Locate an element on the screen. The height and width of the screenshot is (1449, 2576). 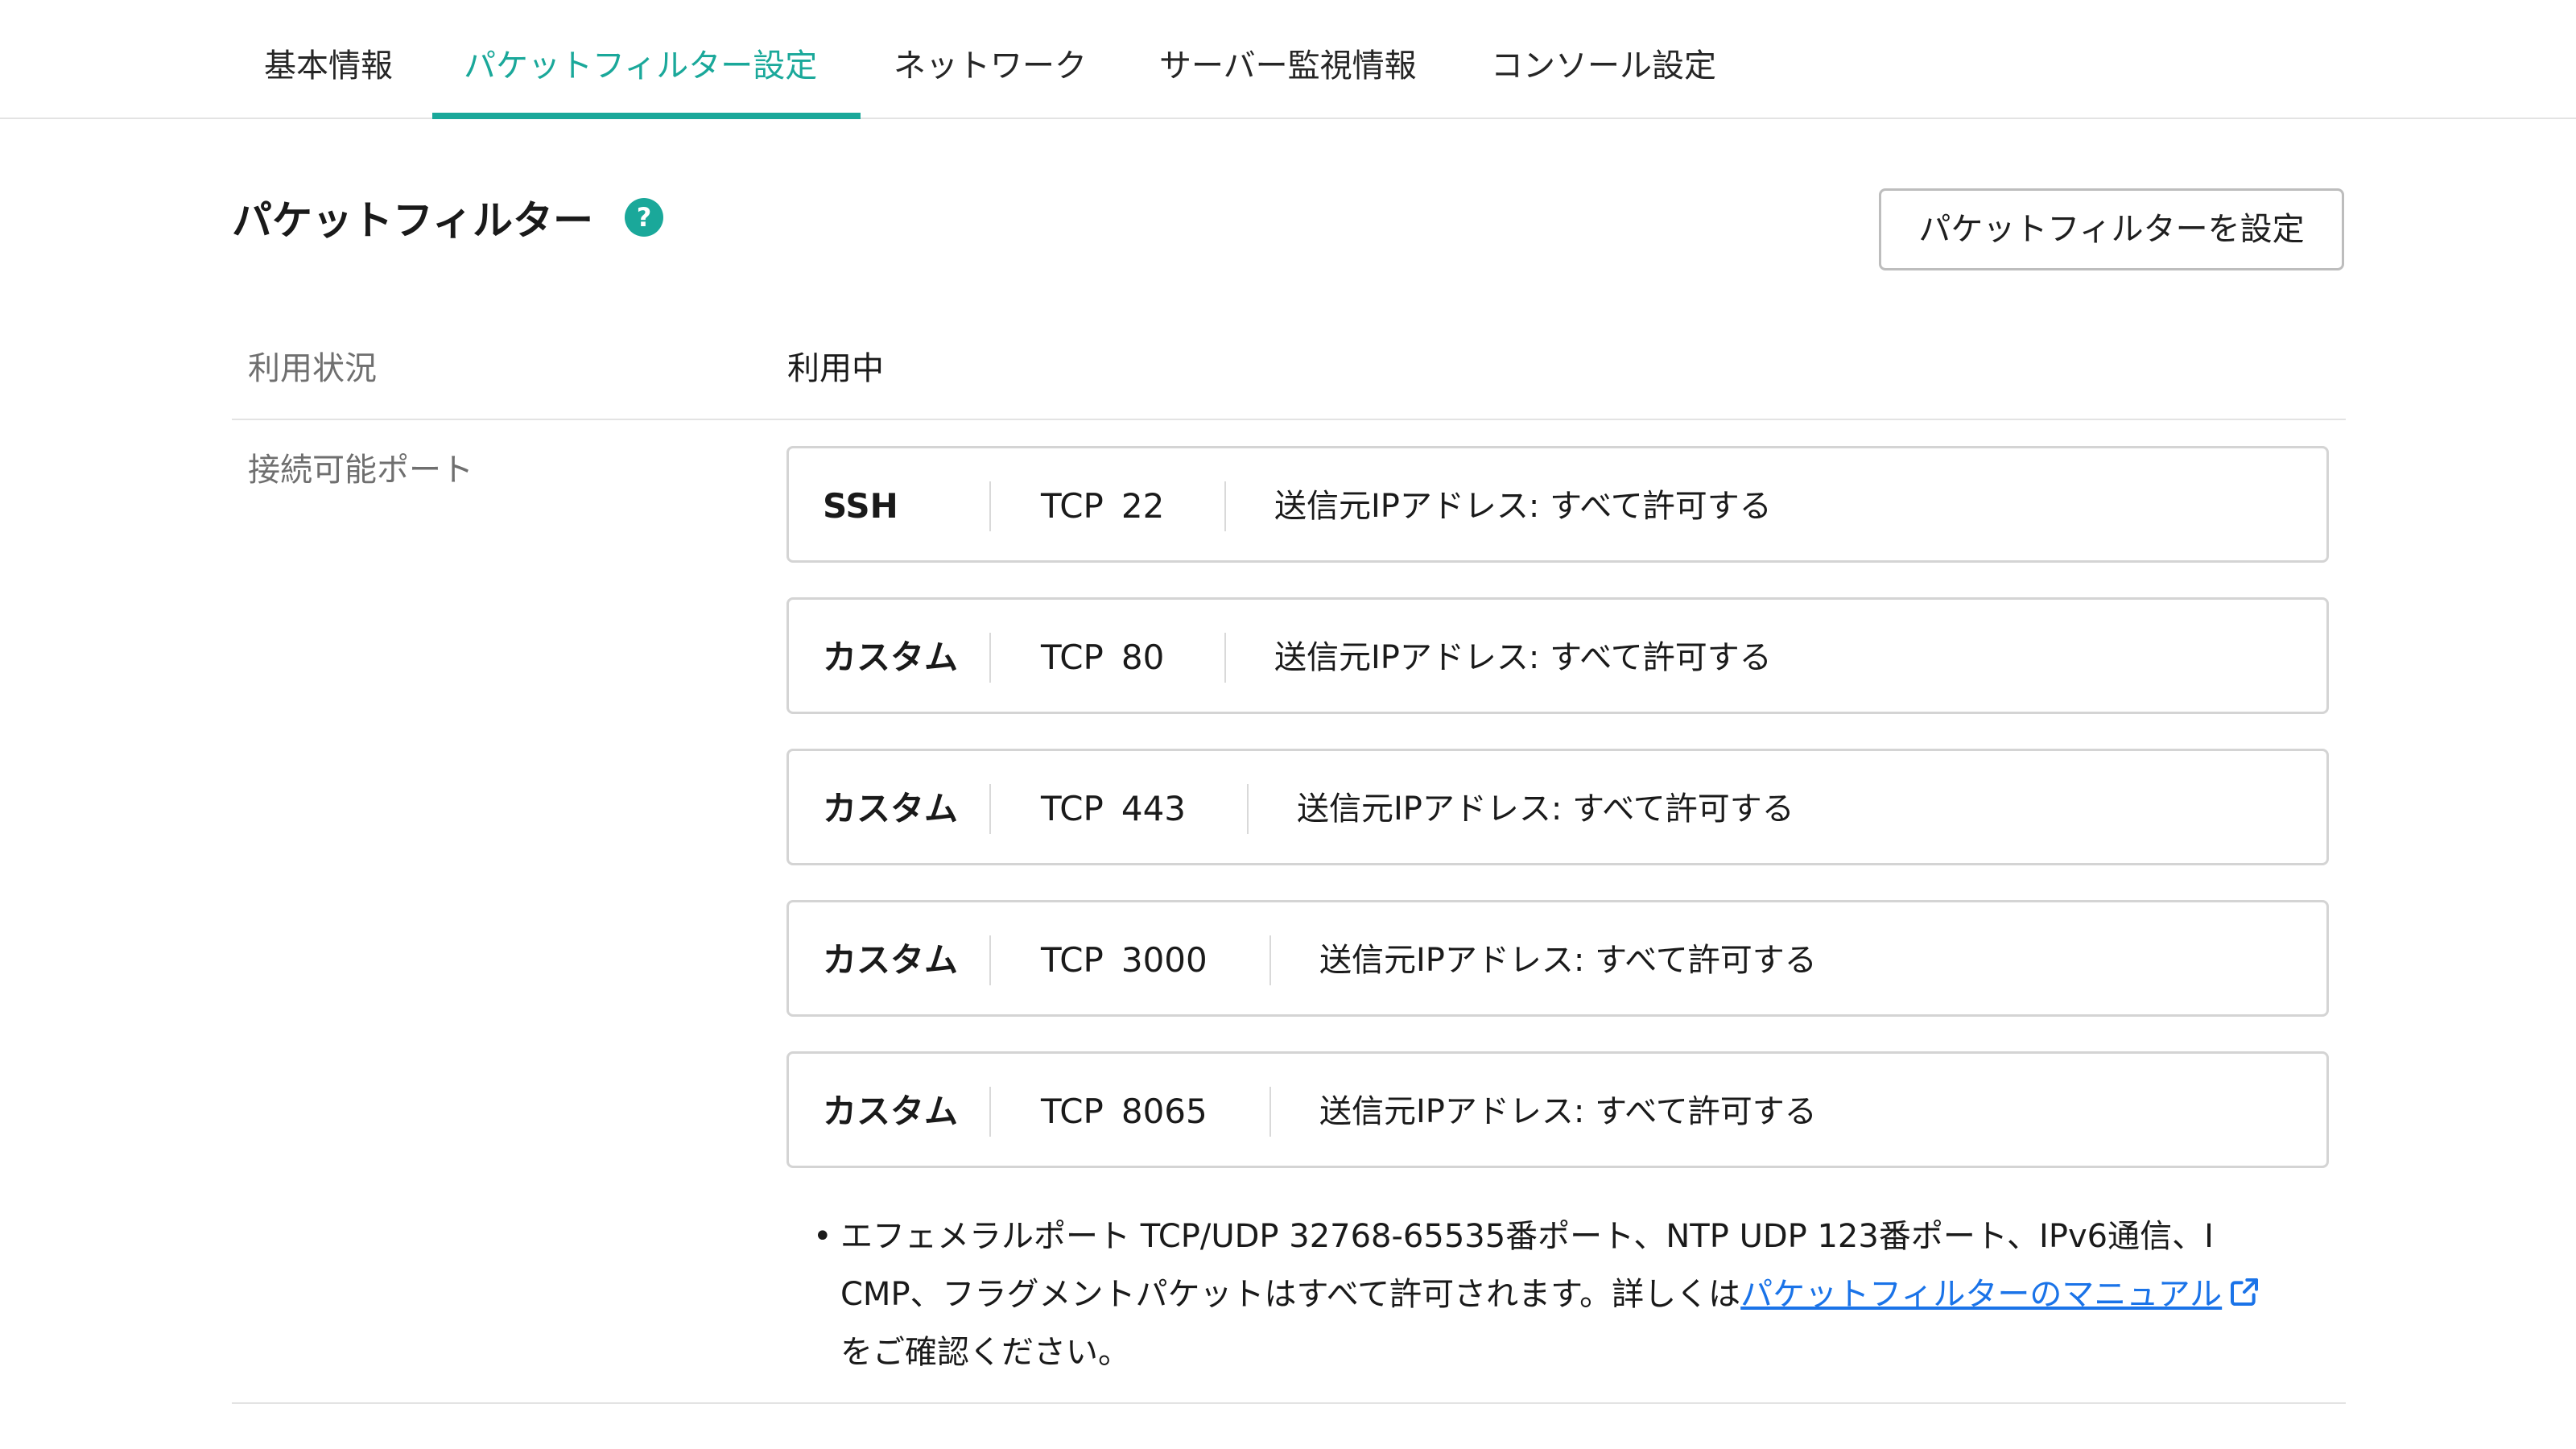
tab-network: ネットワーク is located at coordinates (990, 66).